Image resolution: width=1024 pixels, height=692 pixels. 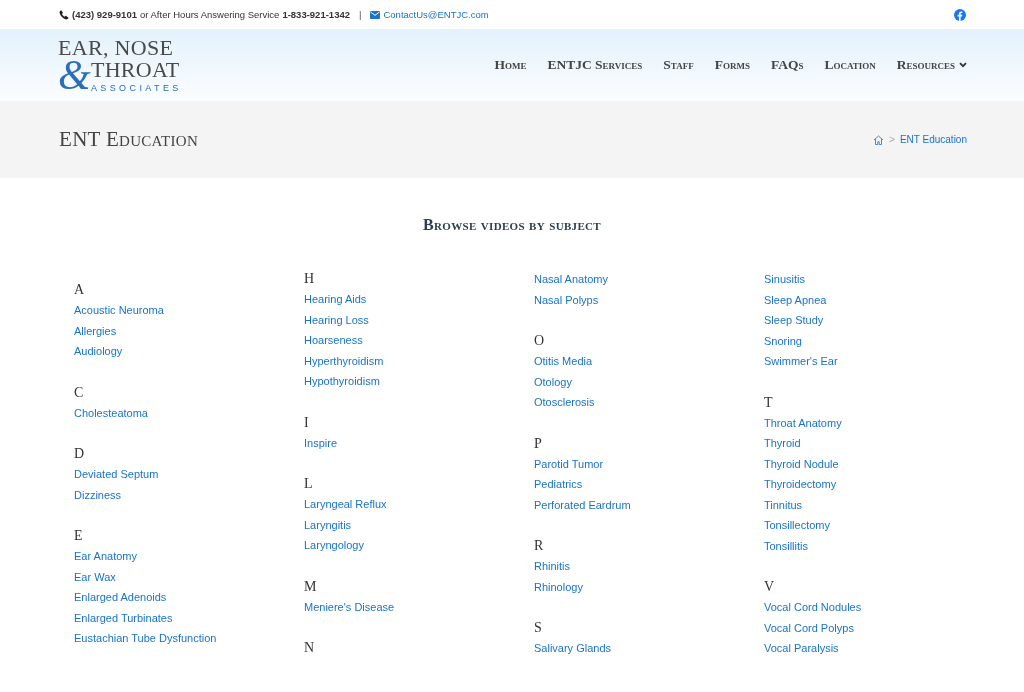 What do you see at coordinates (98, 351) in the screenshot?
I see `subject-link: Audiology` at bounding box center [98, 351].